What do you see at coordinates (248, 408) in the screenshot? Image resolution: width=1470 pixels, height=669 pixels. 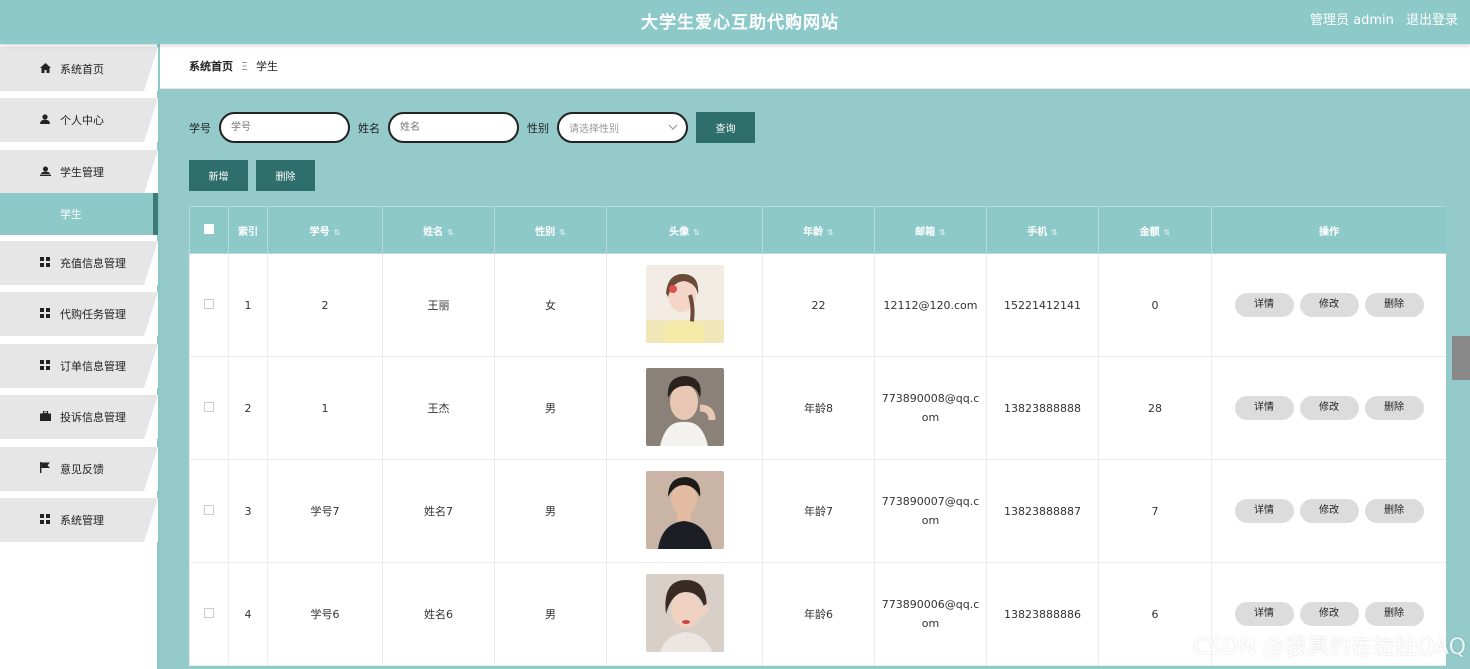 I see `index-cell: 2` at bounding box center [248, 408].